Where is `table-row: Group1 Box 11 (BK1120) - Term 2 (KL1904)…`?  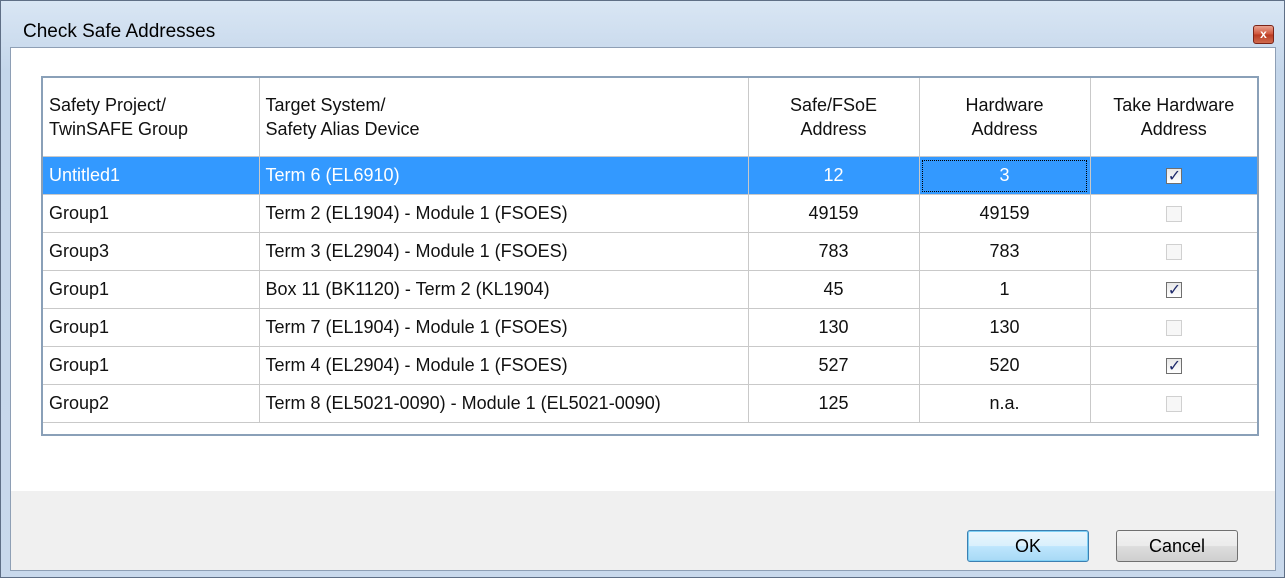 table-row: Group1 Box 11 (BK1120) - Term 2 (KL1904)… is located at coordinates (650, 289).